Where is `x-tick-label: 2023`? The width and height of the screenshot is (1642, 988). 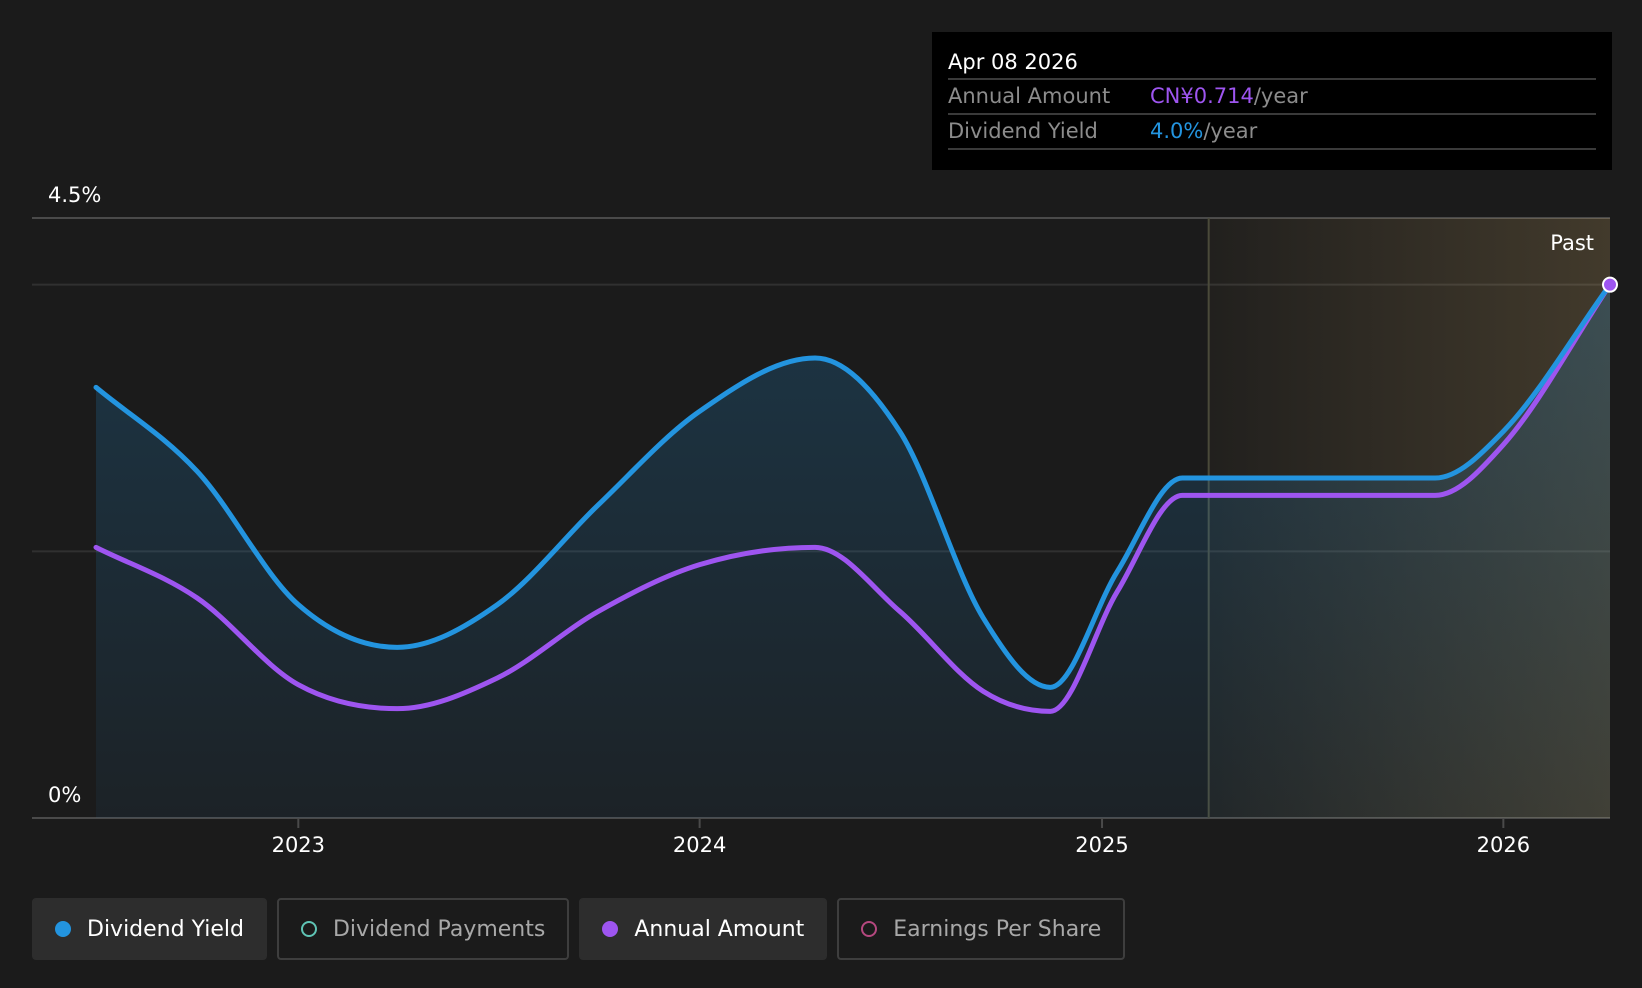
x-tick-label: 2023 is located at coordinates (298, 845).